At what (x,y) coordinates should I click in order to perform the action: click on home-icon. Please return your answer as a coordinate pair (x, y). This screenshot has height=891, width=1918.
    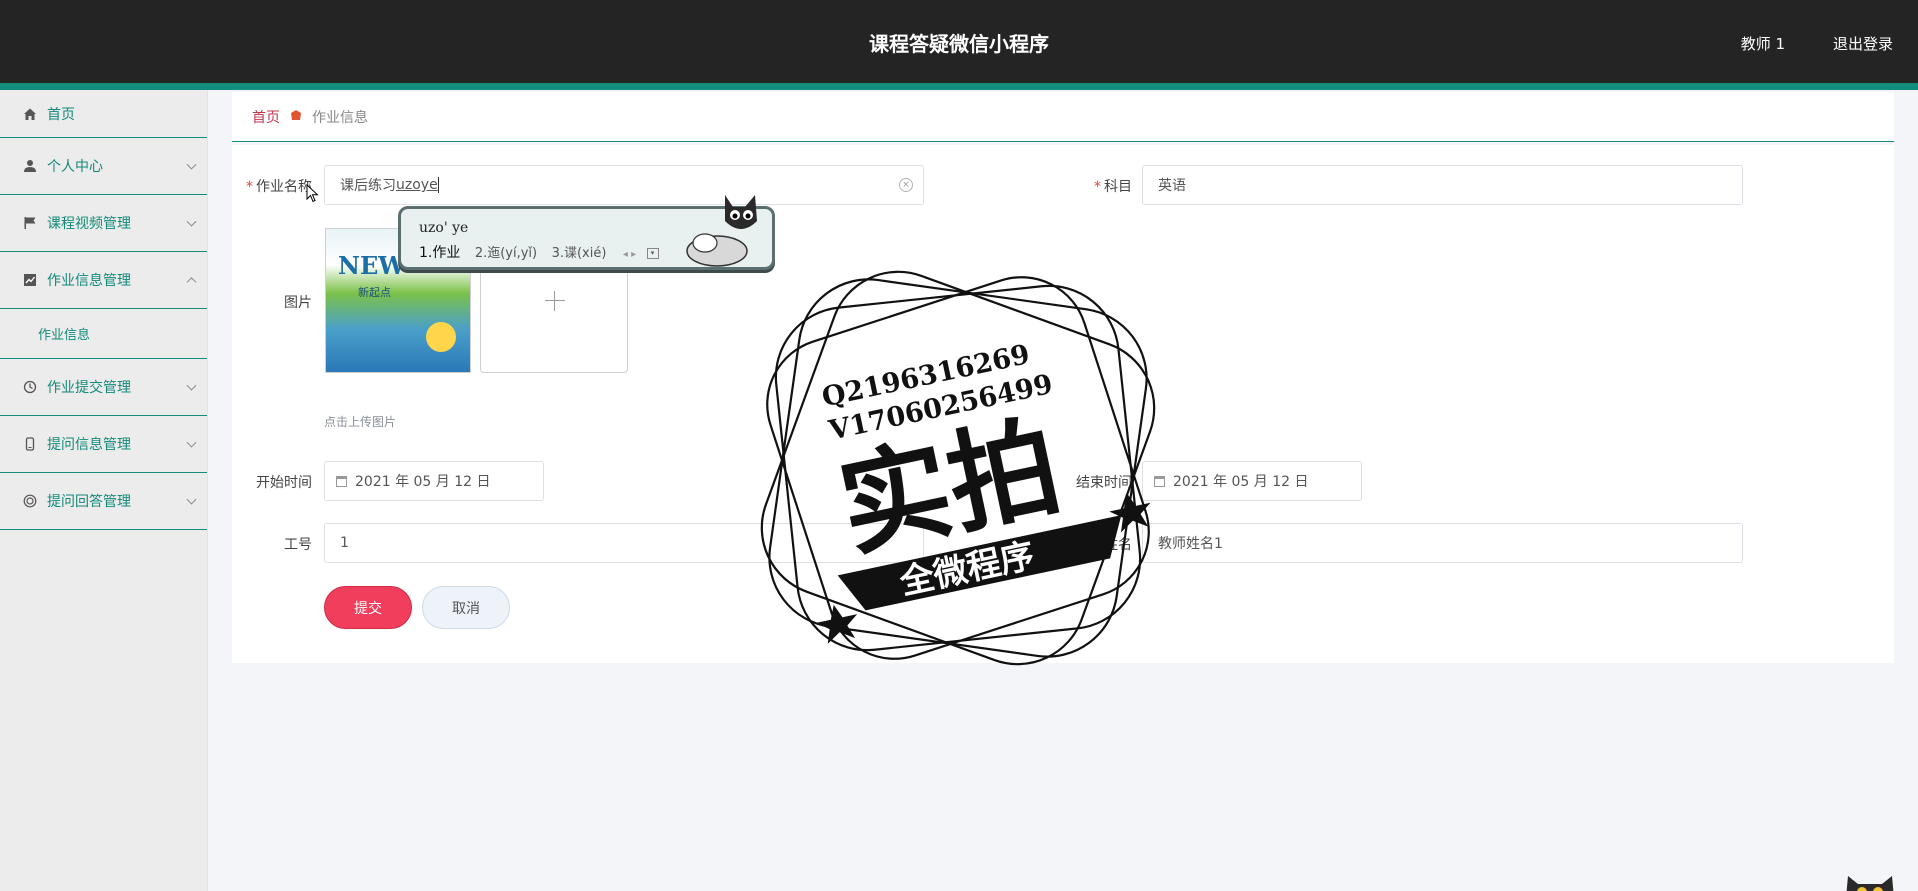
    Looking at the image, I should click on (30, 114).